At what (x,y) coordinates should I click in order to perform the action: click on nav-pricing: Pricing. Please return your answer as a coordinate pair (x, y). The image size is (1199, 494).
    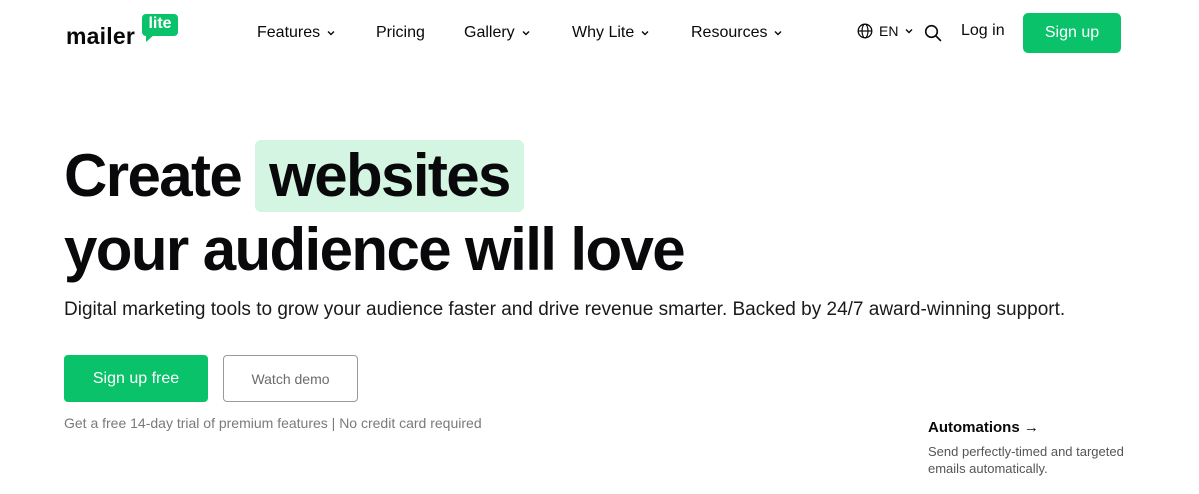
    Looking at the image, I should click on (400, 33).